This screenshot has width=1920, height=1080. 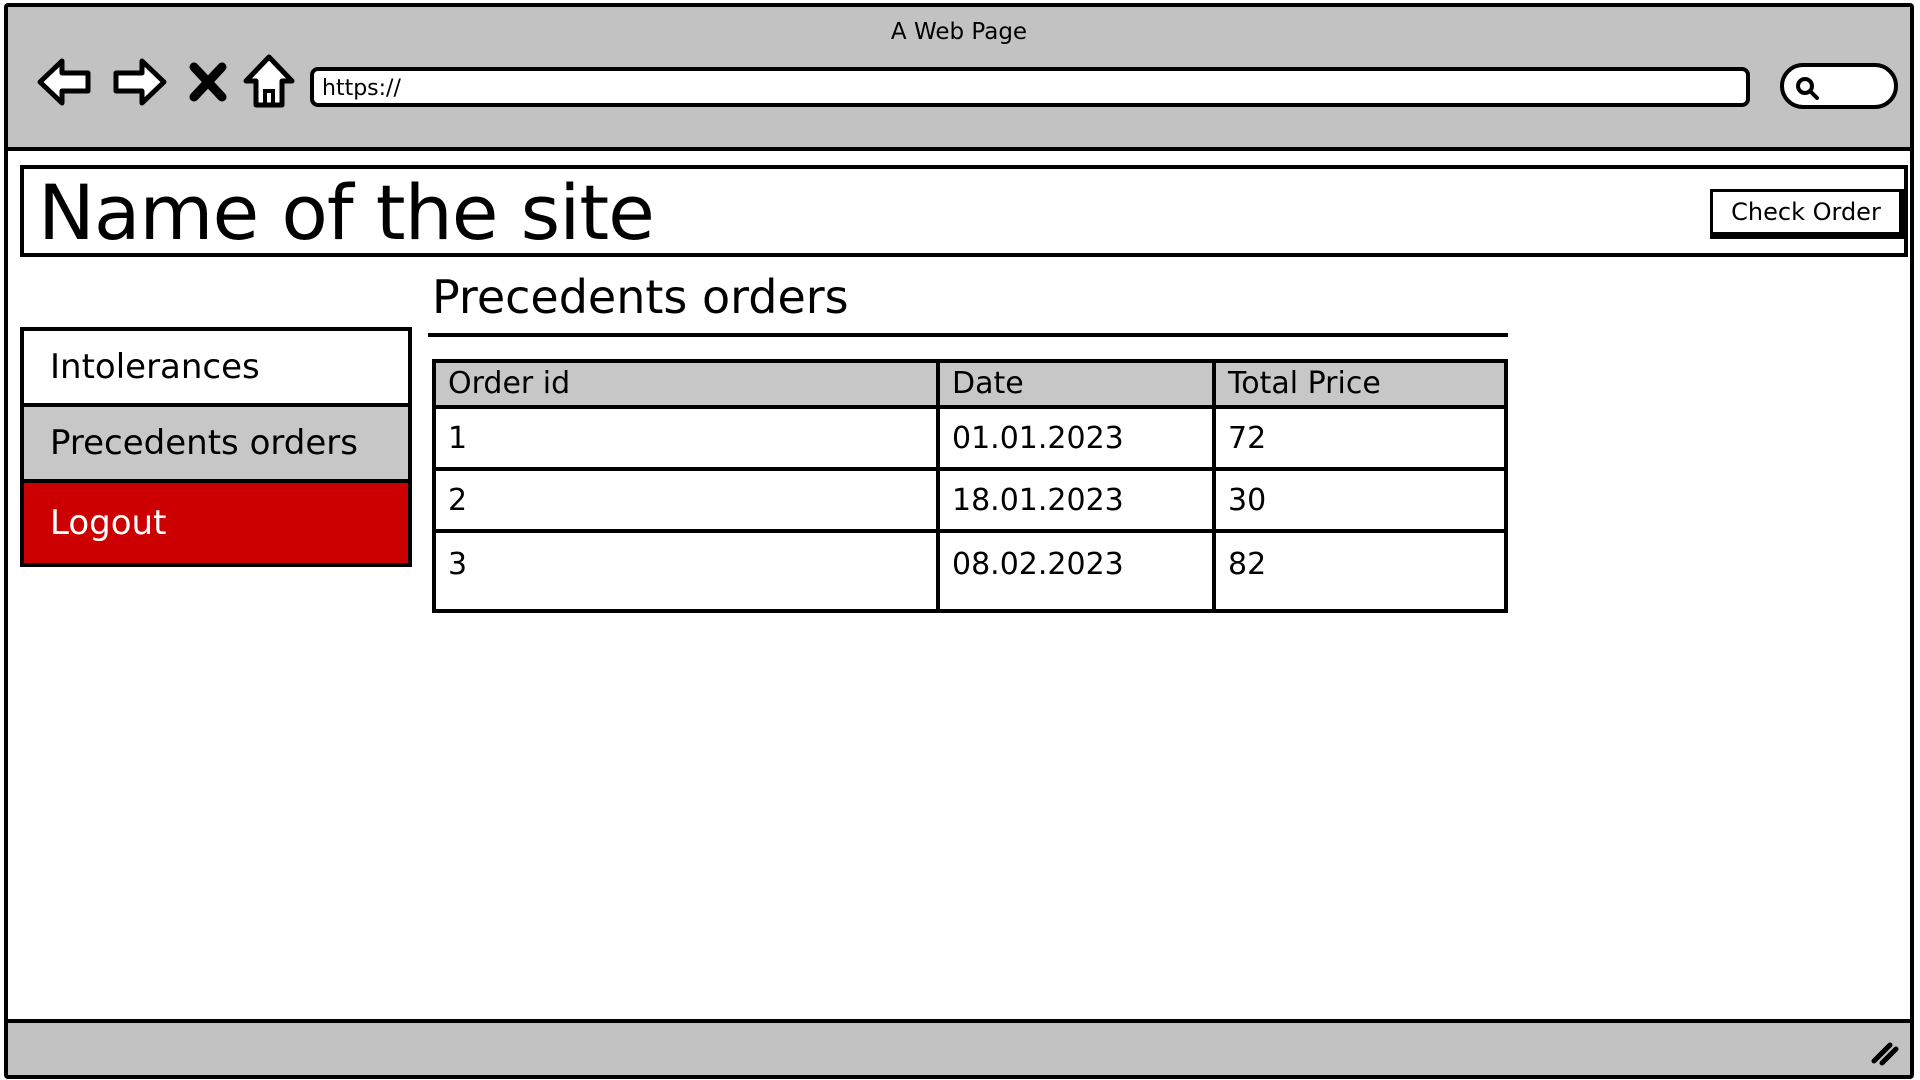 What do you see at coordinates (1808, 214) in the screenshot?
I see `check-order-button: Check Order` at bounding box center [1808, 214].